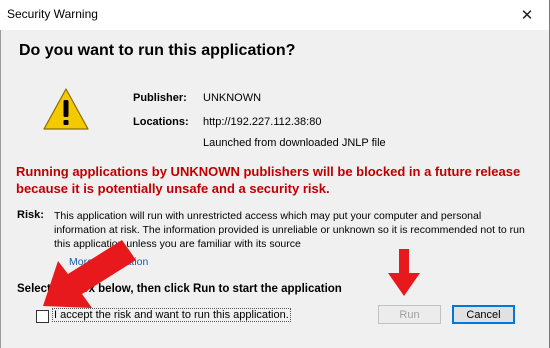  What do you see at coordinates (409, 314) in the screenshot?
I see `run-button: Run` at bounding box center [409, 314].